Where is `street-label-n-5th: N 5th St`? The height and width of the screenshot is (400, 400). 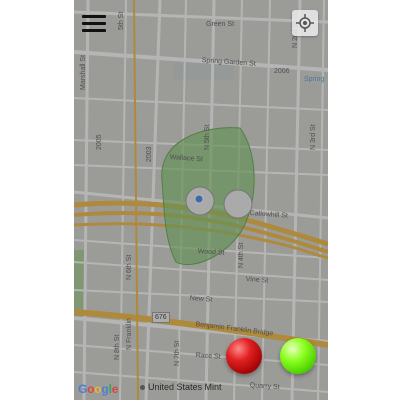
street-label-n-5th: N 5th St is located at coordinates (207, 137).